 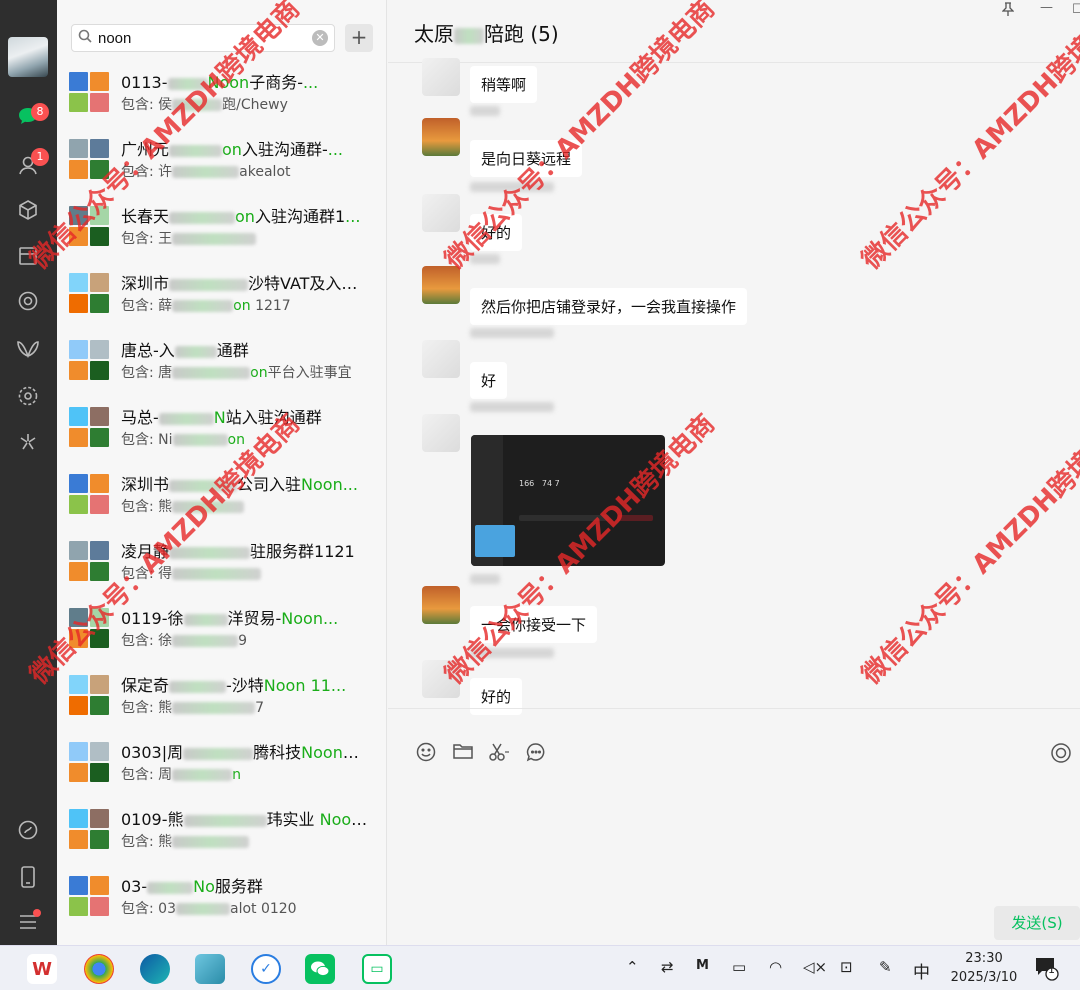 What do you see at coordinates (99, 969) in the screenshot?
I see `chrome-app-icon` at bounding box center [99, 969].